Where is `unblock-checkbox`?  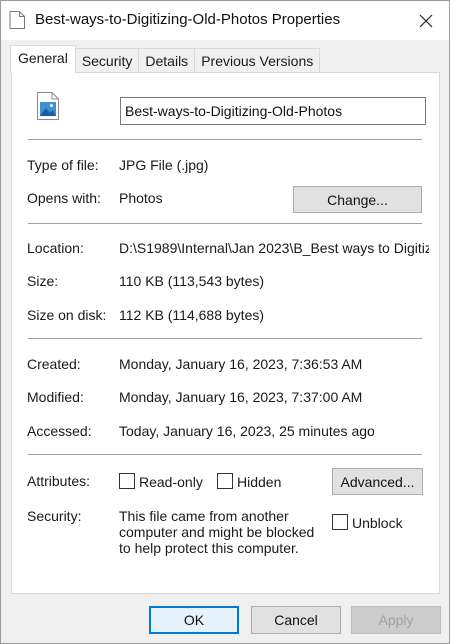
unblock-checkbox is located at coordinates (340, 522).